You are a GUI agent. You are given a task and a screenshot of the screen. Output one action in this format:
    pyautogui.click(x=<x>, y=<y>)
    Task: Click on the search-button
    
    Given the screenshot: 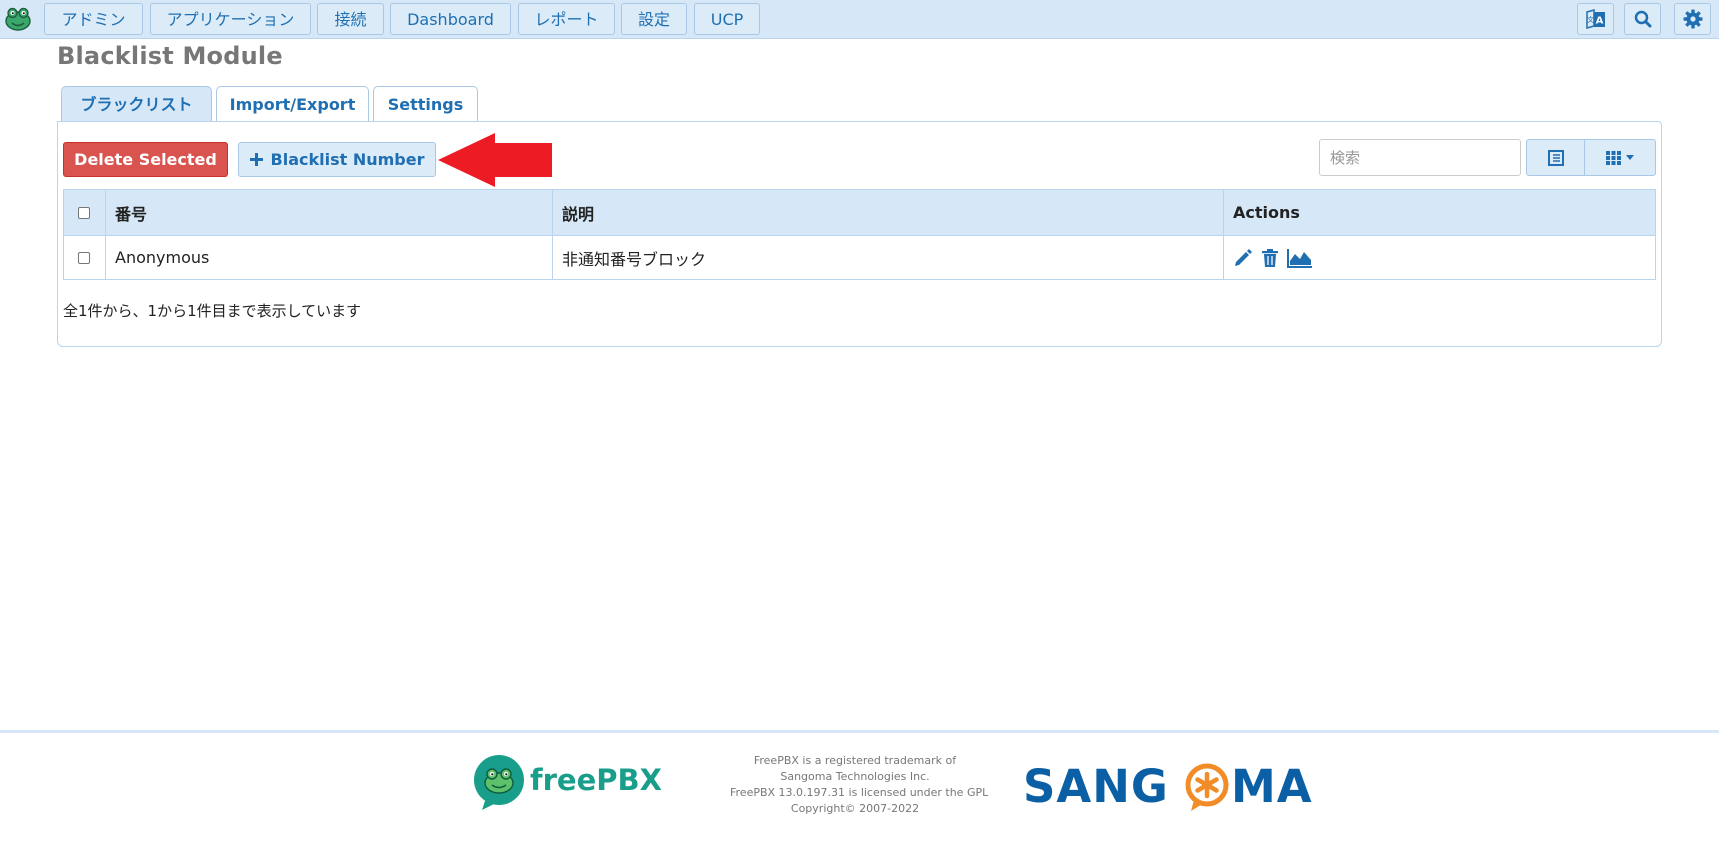 What is the action you would take?
    pyautogui.click(x=1642, y=19)
    